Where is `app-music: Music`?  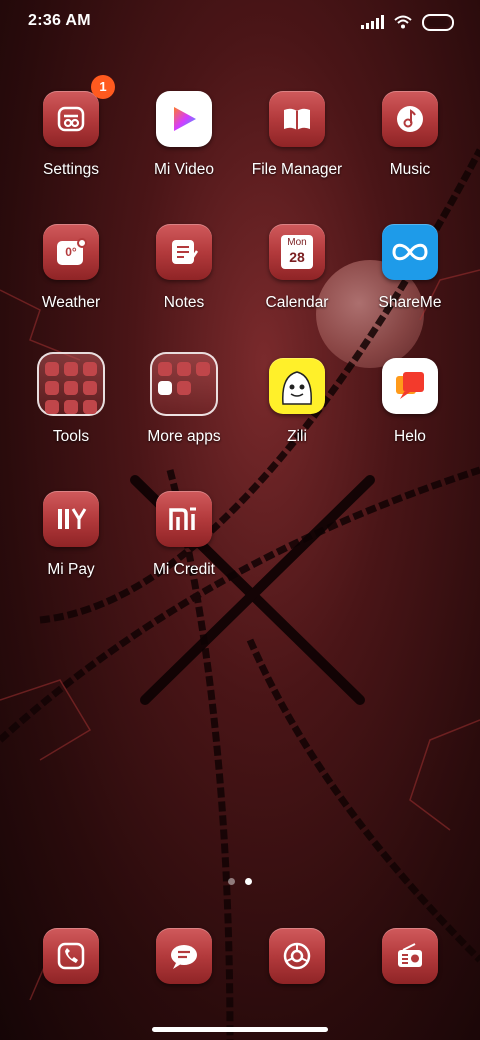 app-music: Music is located at coordinates (410, 135).